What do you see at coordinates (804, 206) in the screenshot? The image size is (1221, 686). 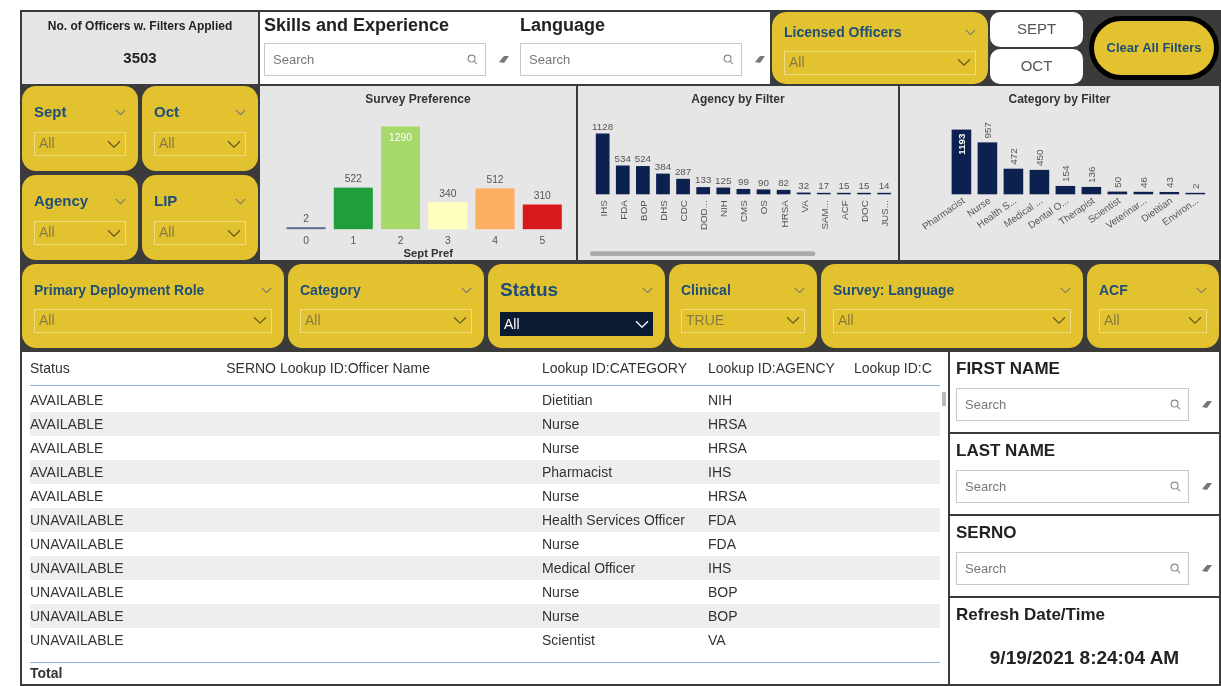 I see `axis-label: VA` at bounding box center [804, 206].